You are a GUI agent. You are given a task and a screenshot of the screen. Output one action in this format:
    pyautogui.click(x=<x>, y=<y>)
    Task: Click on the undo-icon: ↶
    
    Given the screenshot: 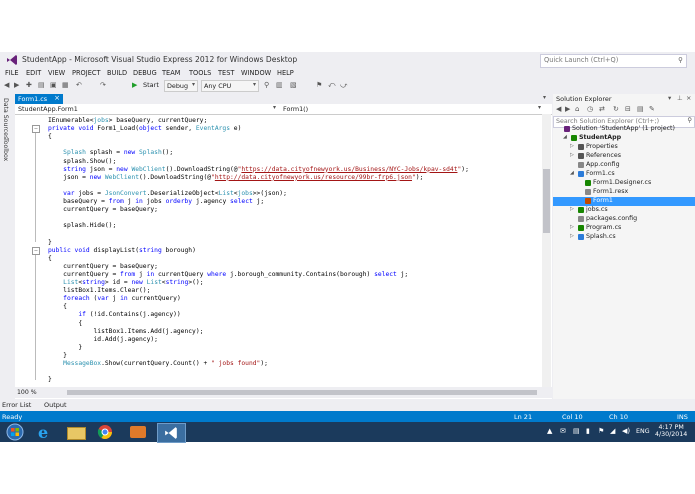 What is the action you would take?
    pyautogui.click(x=79, y=85)
    